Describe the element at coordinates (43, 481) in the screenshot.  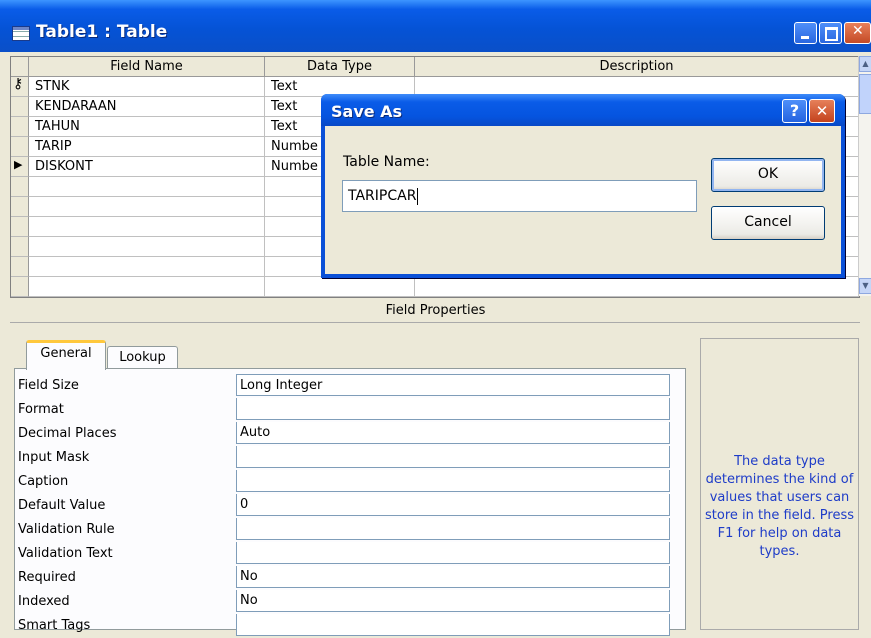
I see `property-label: Caption` at that location.